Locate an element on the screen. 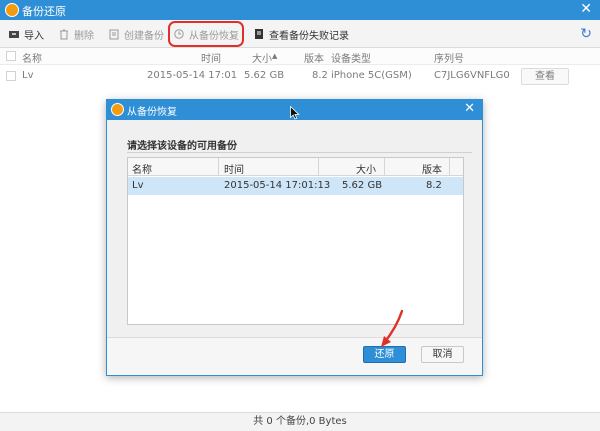 This screenshot has width=600, height=431. status-text: 共 0 个备份,0 Bytes is located at coordinates (300, 421).